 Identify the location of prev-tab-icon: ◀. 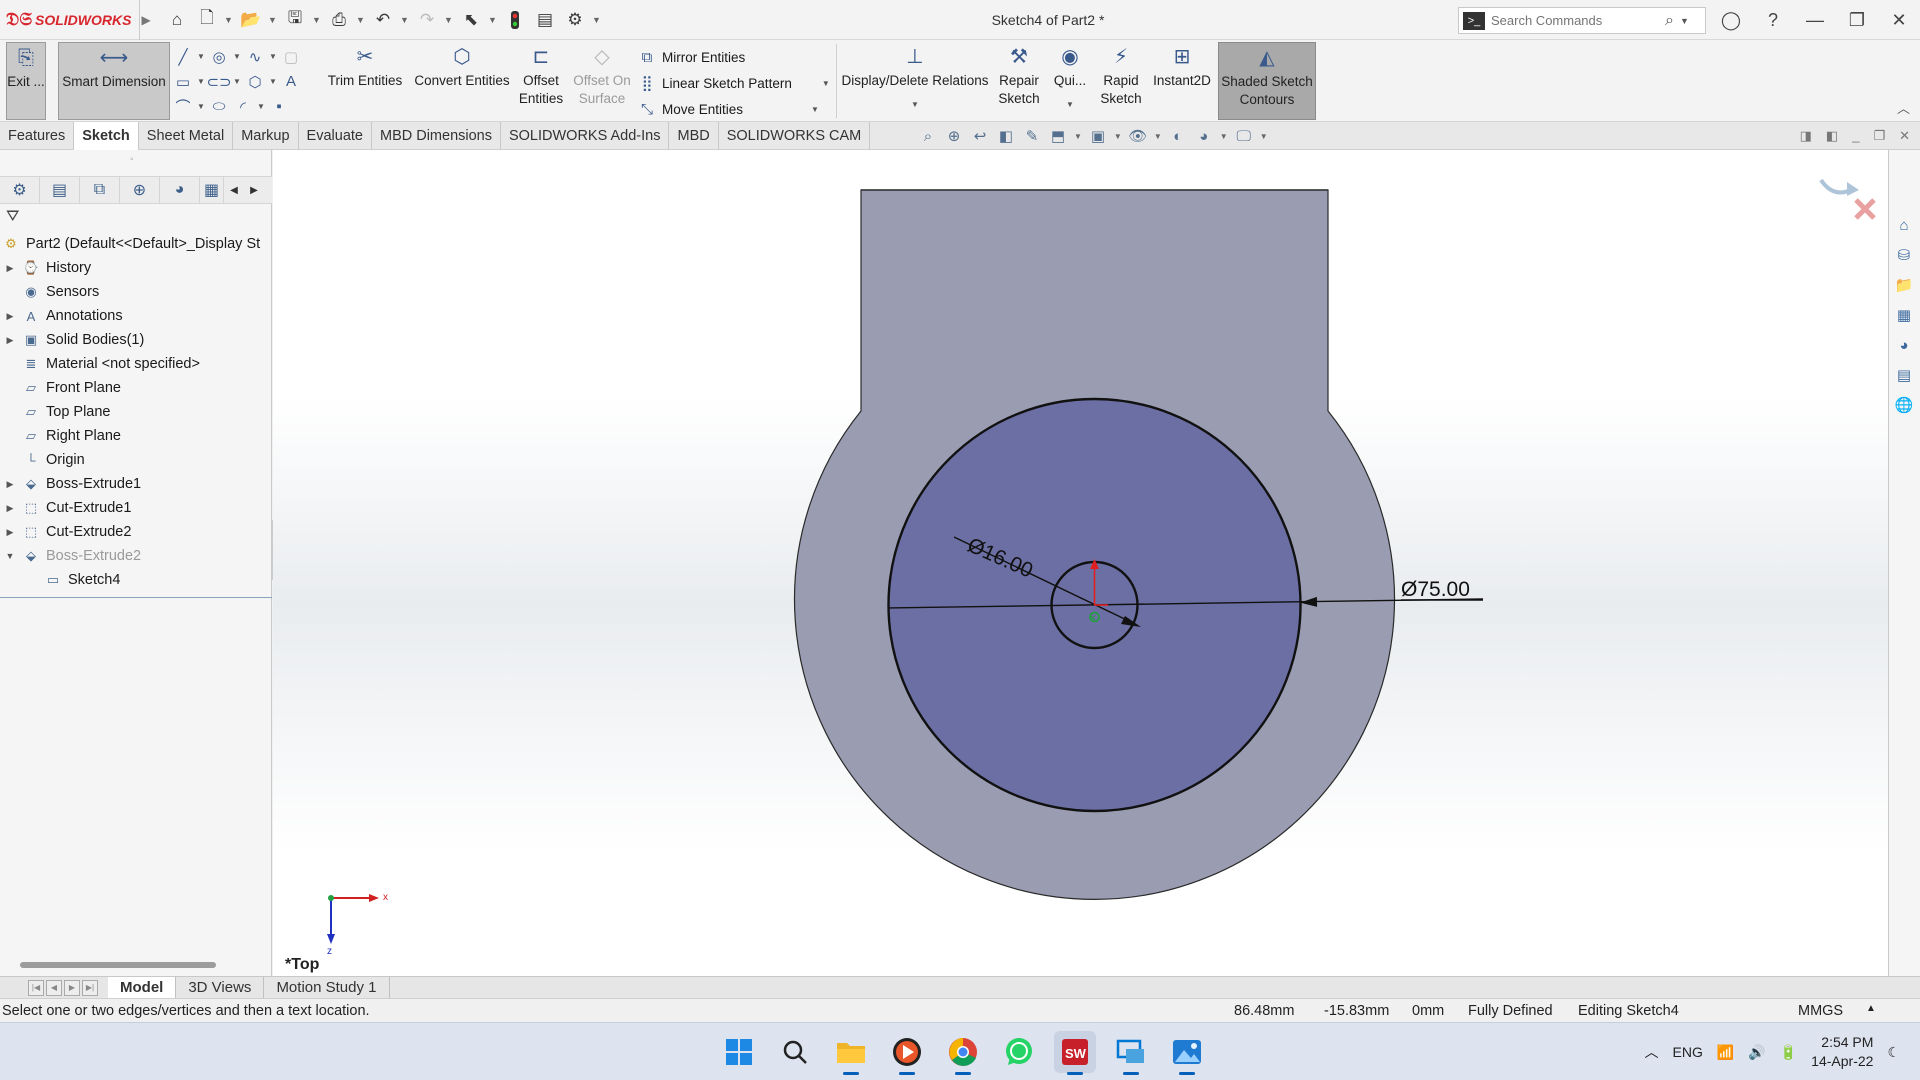
(54, 987).